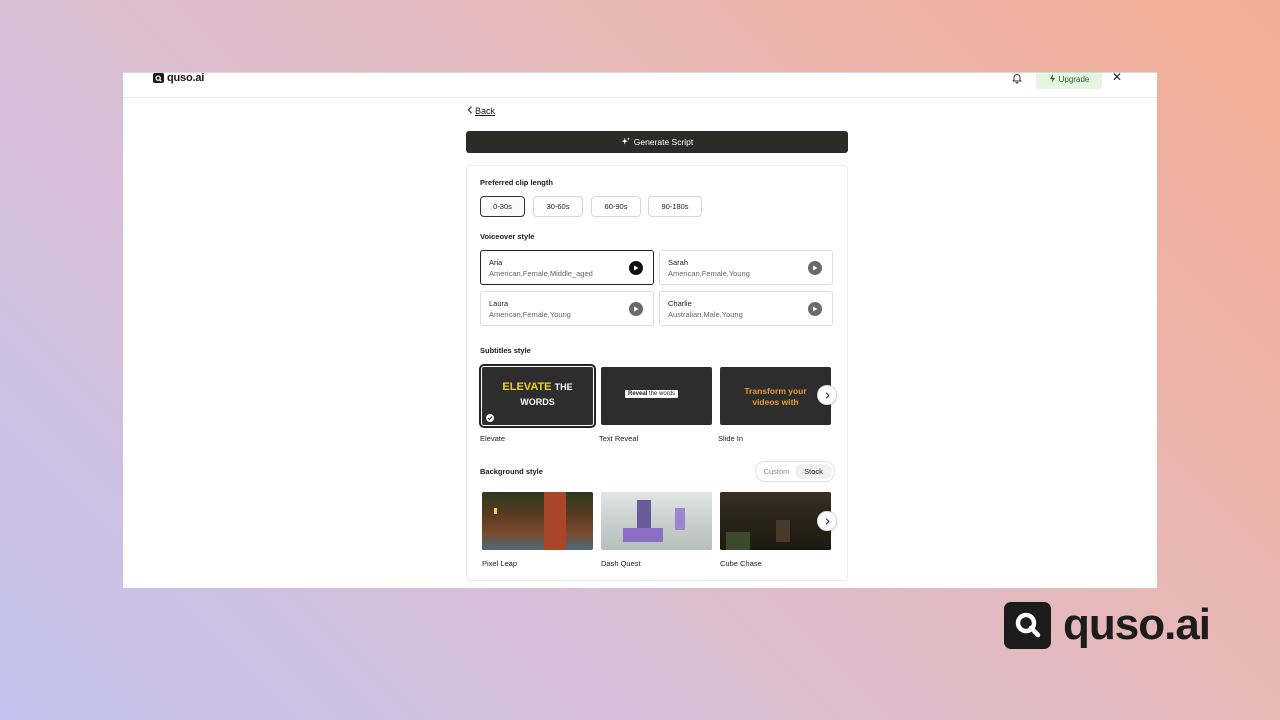 The height and width of the screenshot is (720, 1280). What do you see at coordinates (1137, 624) in the screenshot?
I see `watermark-brand-name: quso.ai` at bounding box center [1137, 624].